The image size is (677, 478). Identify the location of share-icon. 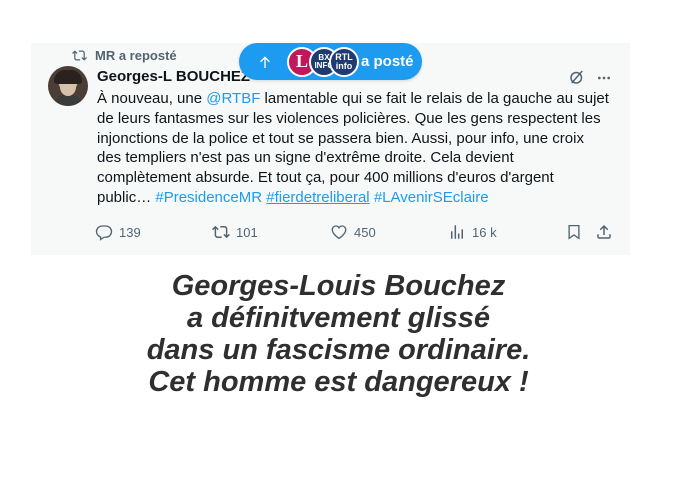
(604, 231).